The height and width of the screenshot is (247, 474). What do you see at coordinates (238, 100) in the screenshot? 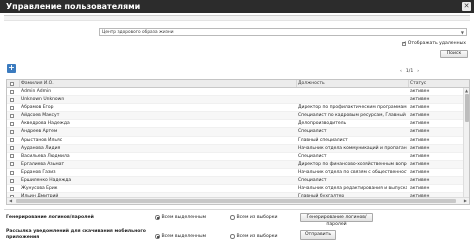
I see `table-row: Unknown Unknown активен` at bounding box center [238, 100].